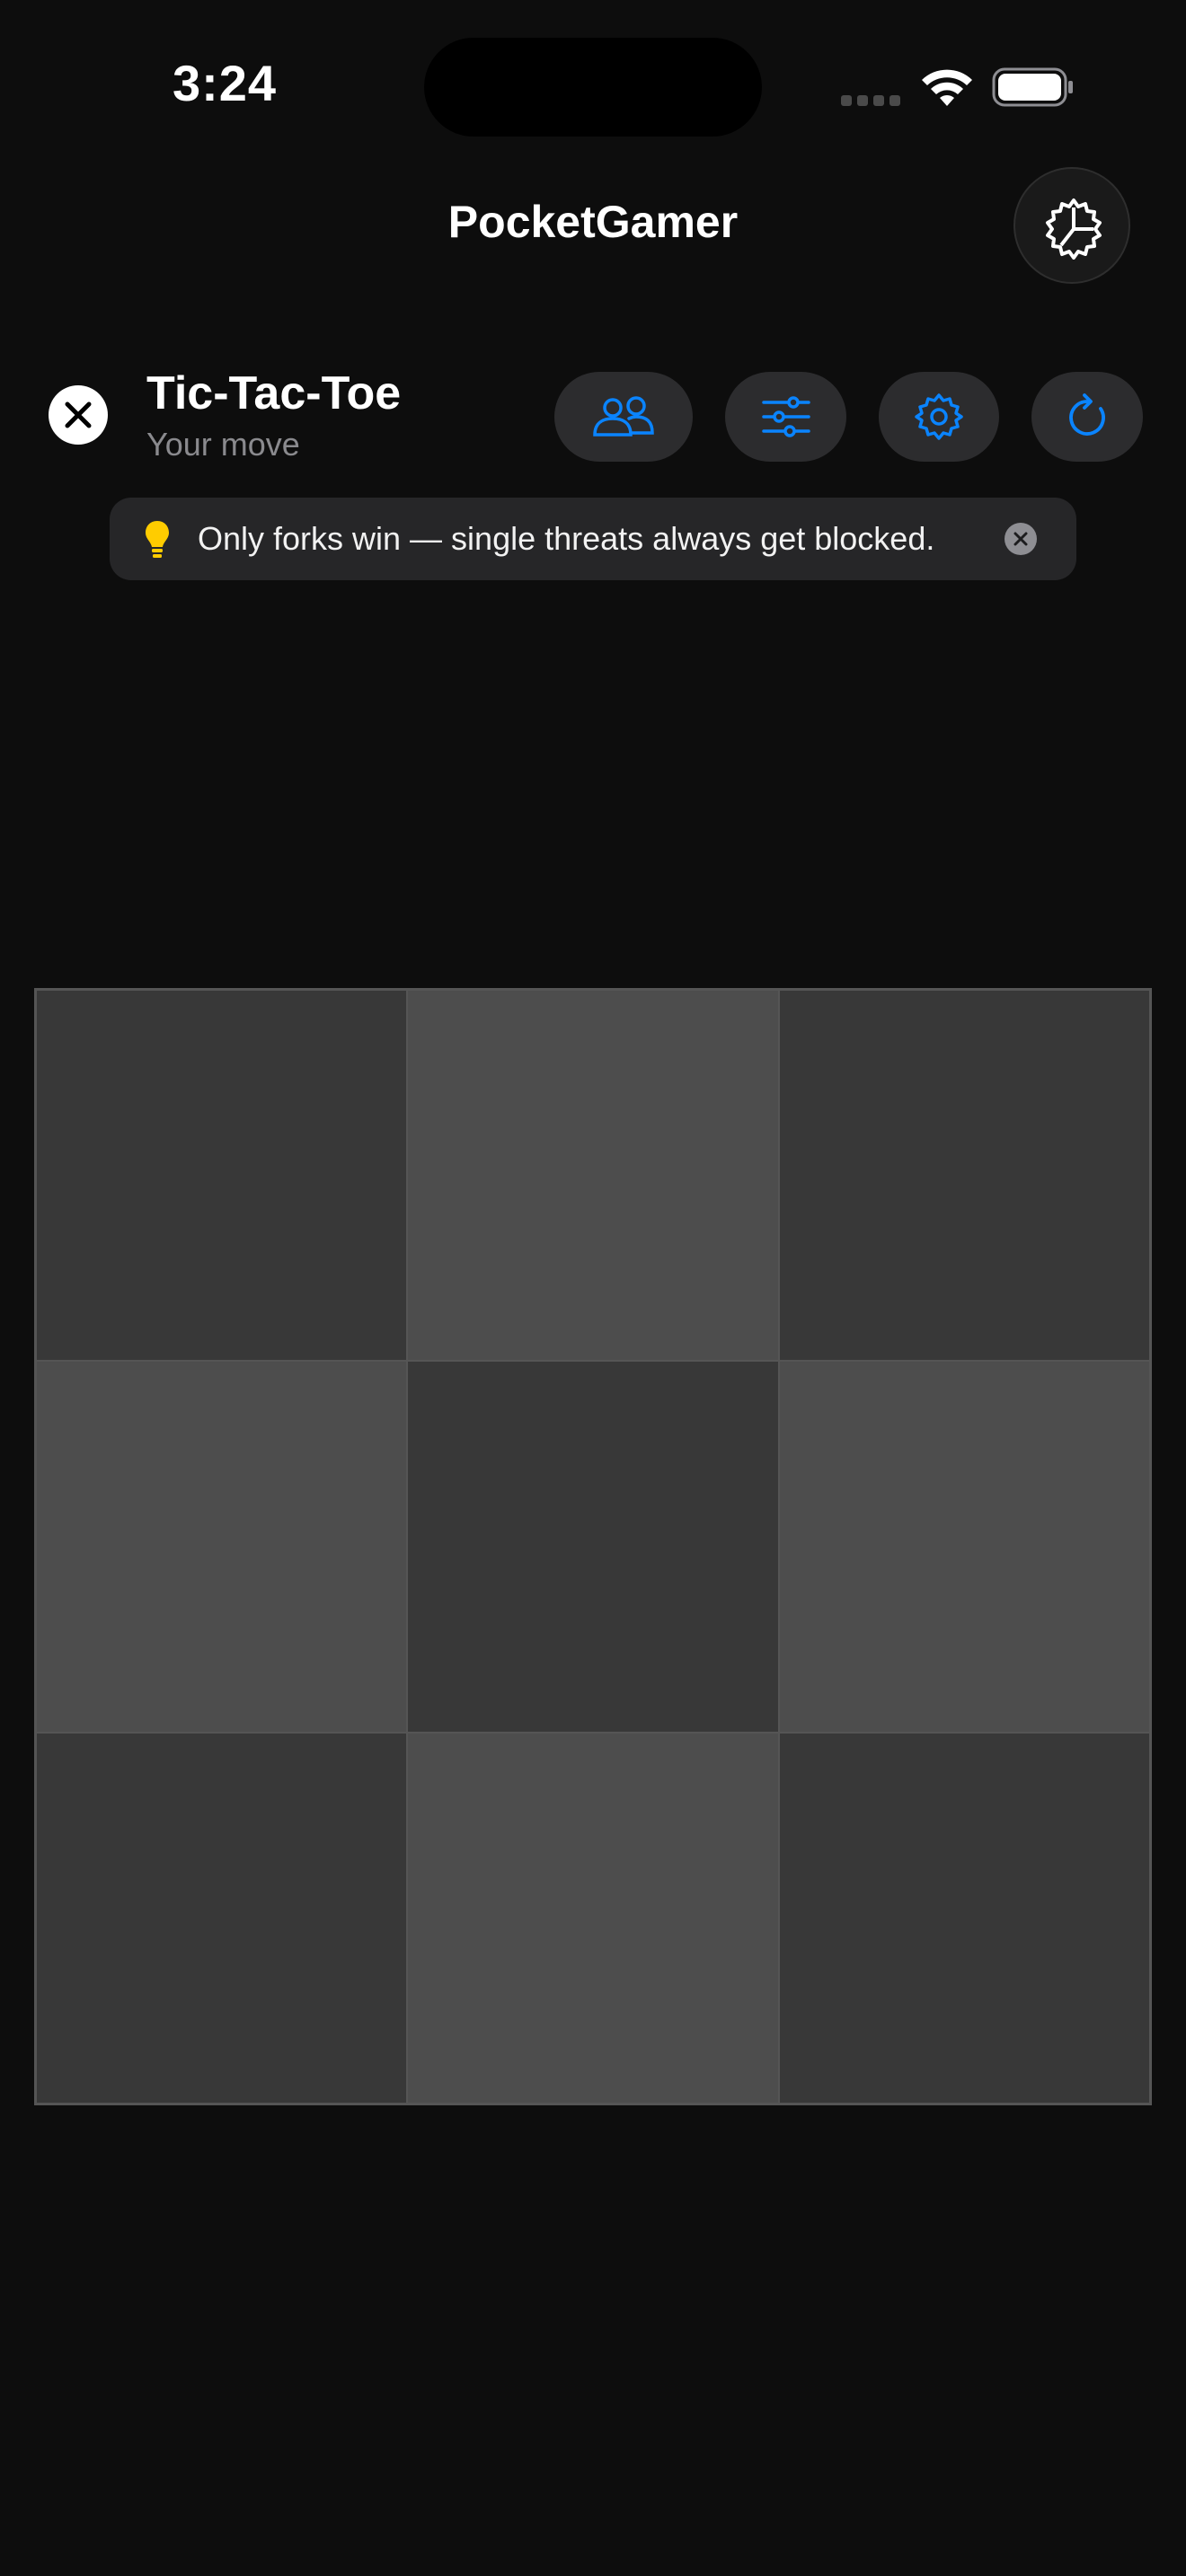 This screenshot has height=2576, width=1186. Describe the element at coordinates (947, 87) in the screenshot. I see `wifi-icon` at that location.